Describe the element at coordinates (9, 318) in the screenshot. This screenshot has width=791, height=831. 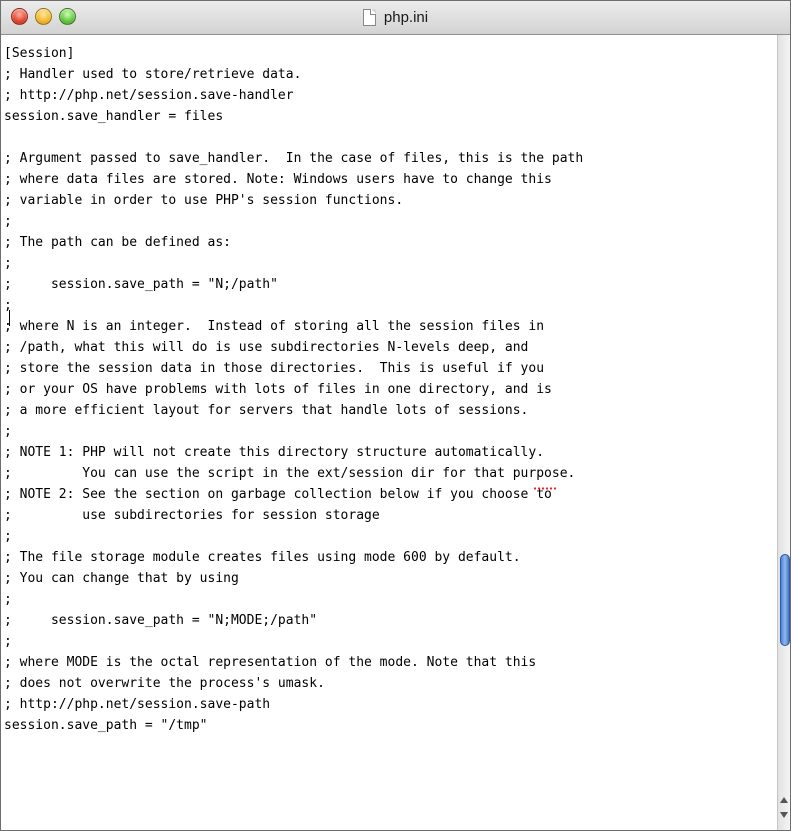
I see `text-caret` at that location.